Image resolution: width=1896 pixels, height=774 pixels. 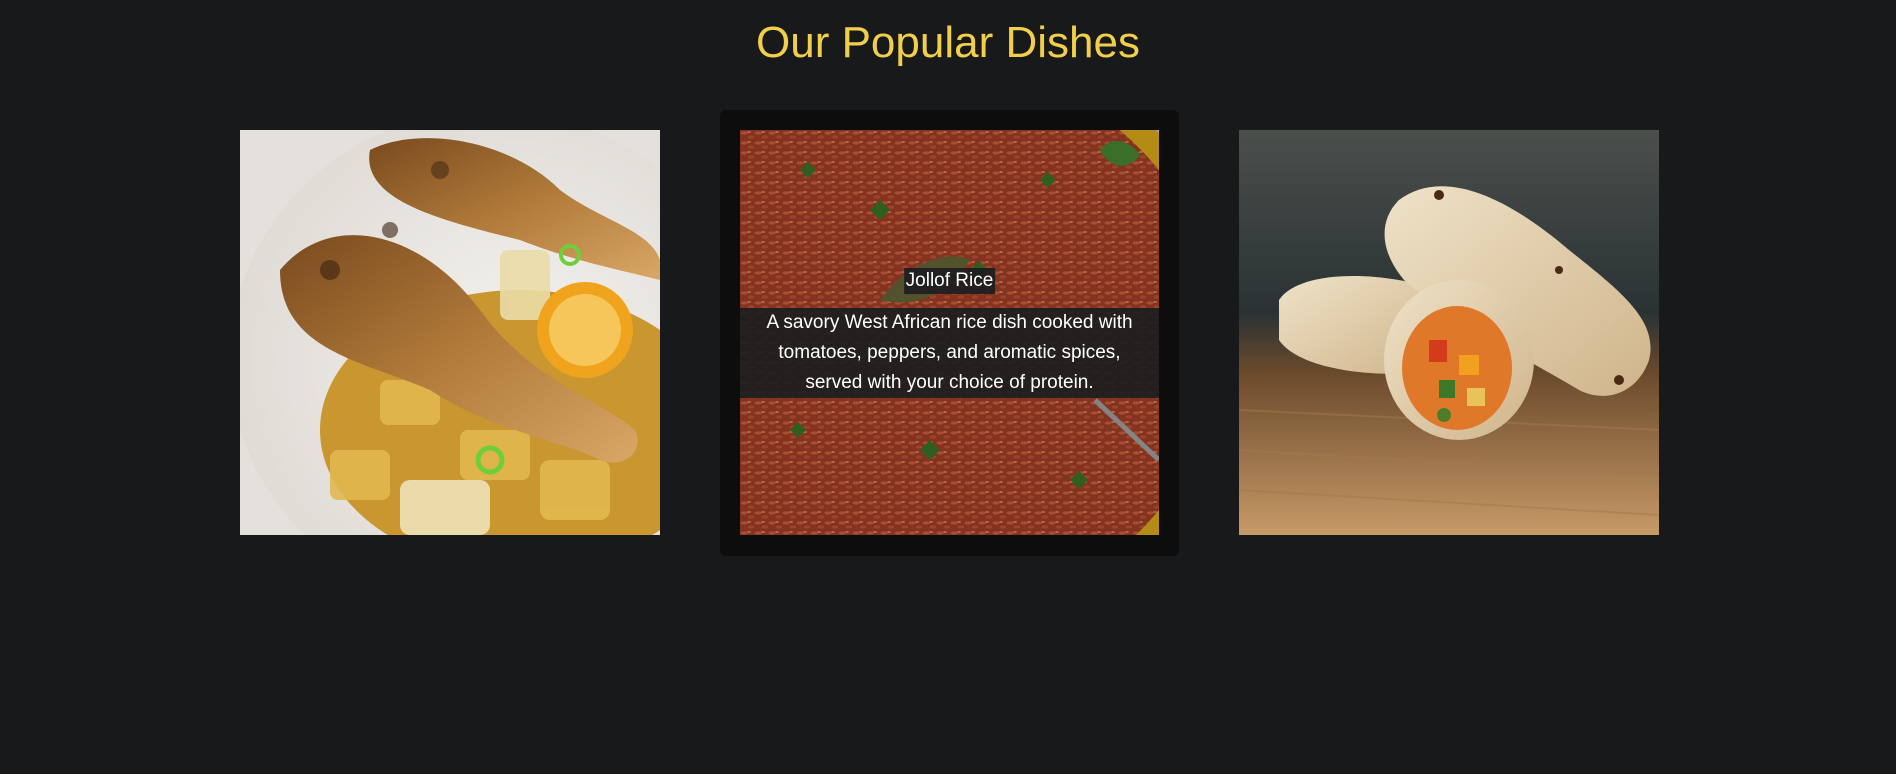 I want to click on dish-card-wrap, so click(x=1449, y=332).